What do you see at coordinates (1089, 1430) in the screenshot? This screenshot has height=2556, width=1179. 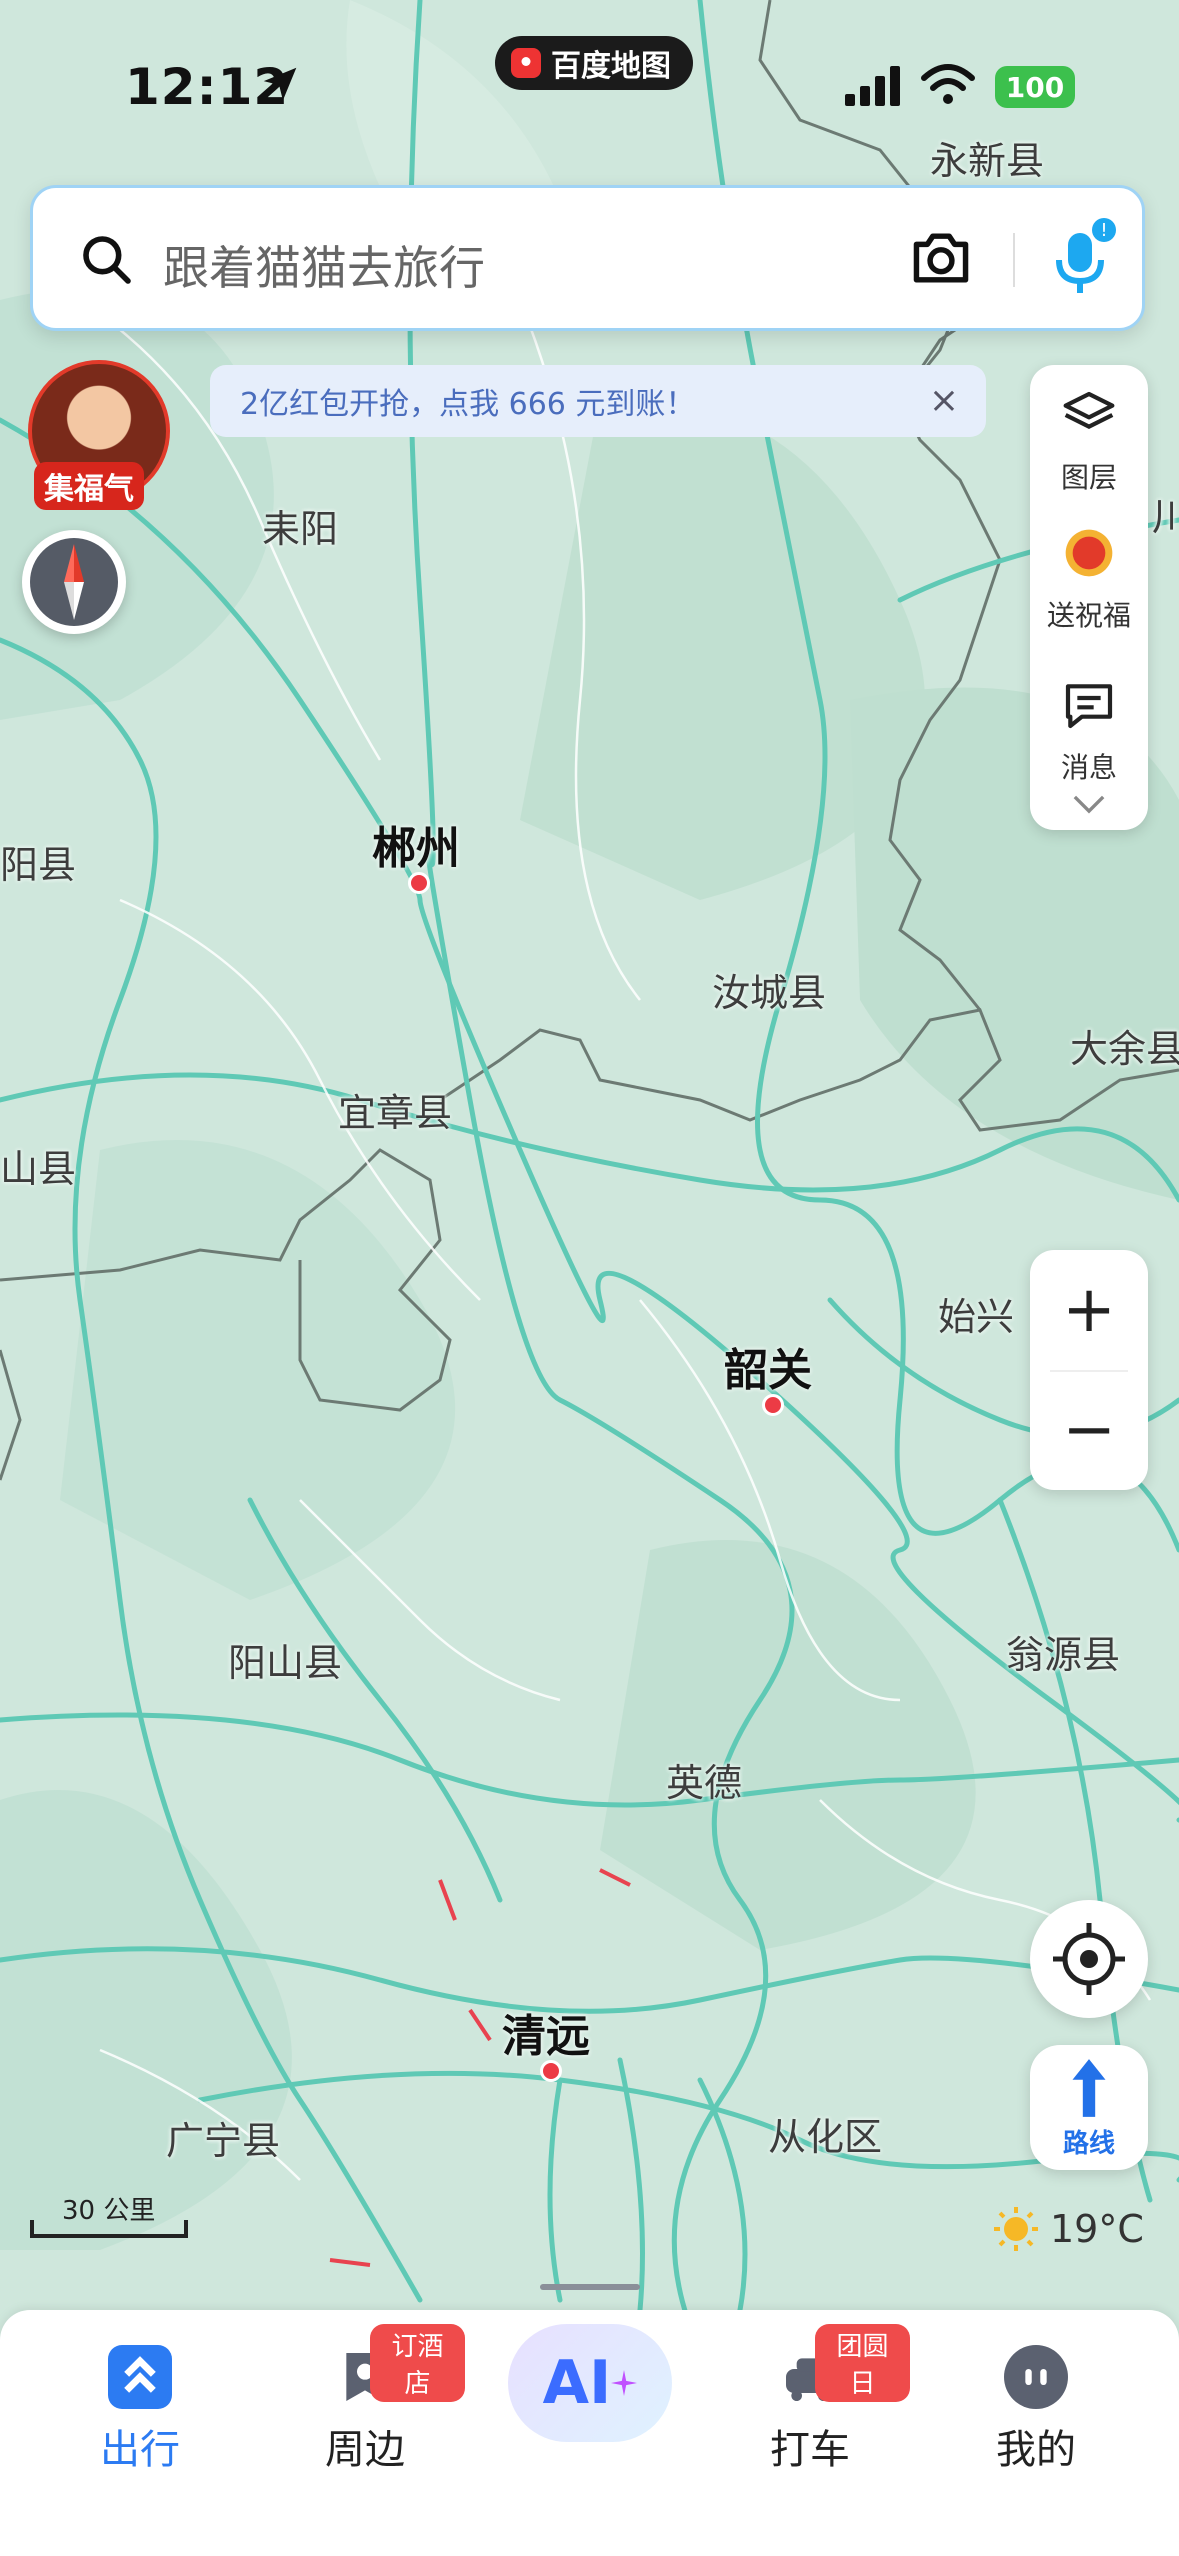 I see `zoom-out-button: −` at bounding box center [1089, 1430].